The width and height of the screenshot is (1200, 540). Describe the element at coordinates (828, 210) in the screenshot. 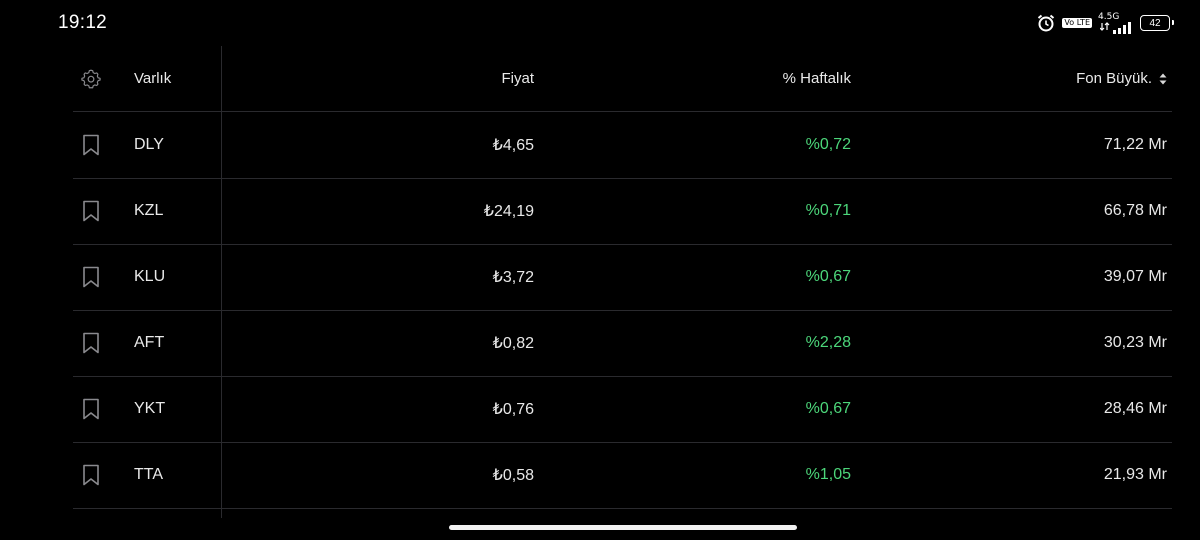

I see `weekly-change: %0,71` at that location.